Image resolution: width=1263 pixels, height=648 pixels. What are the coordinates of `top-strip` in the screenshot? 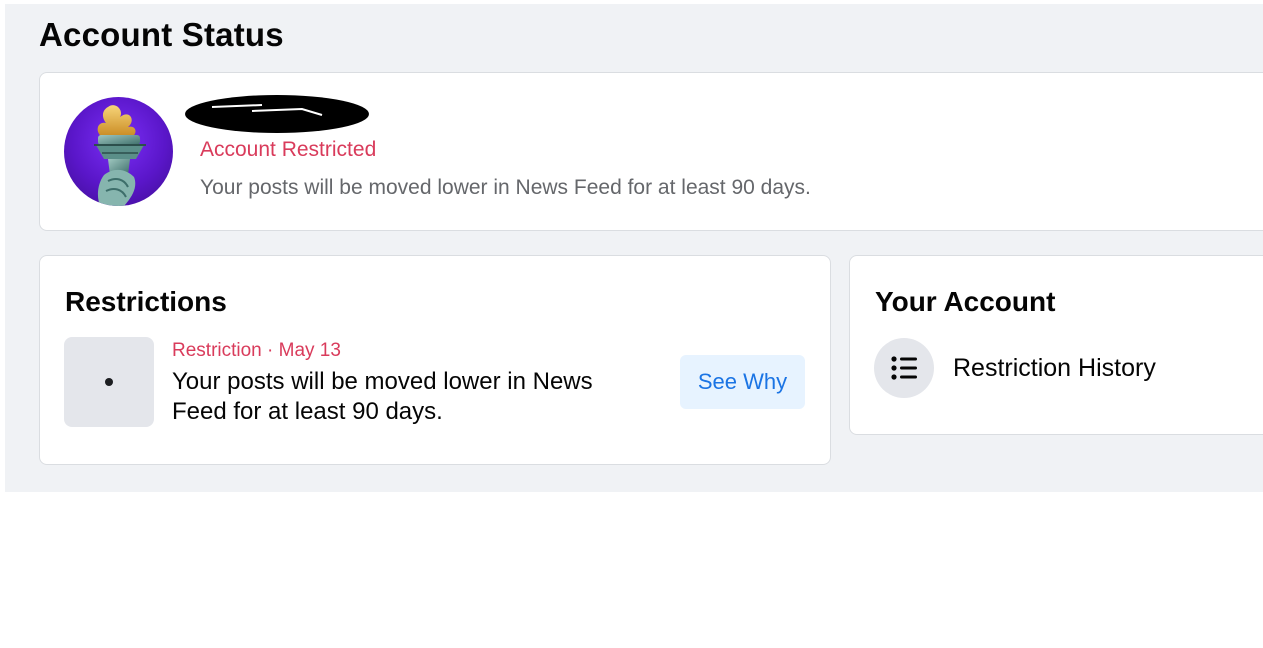 It's located at (1256, 2).